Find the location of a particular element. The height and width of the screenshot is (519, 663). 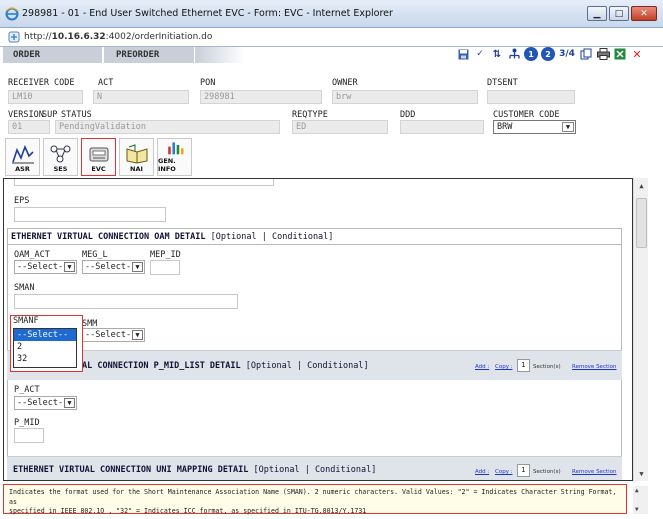

print-icon is located at coordinates (603, 54).